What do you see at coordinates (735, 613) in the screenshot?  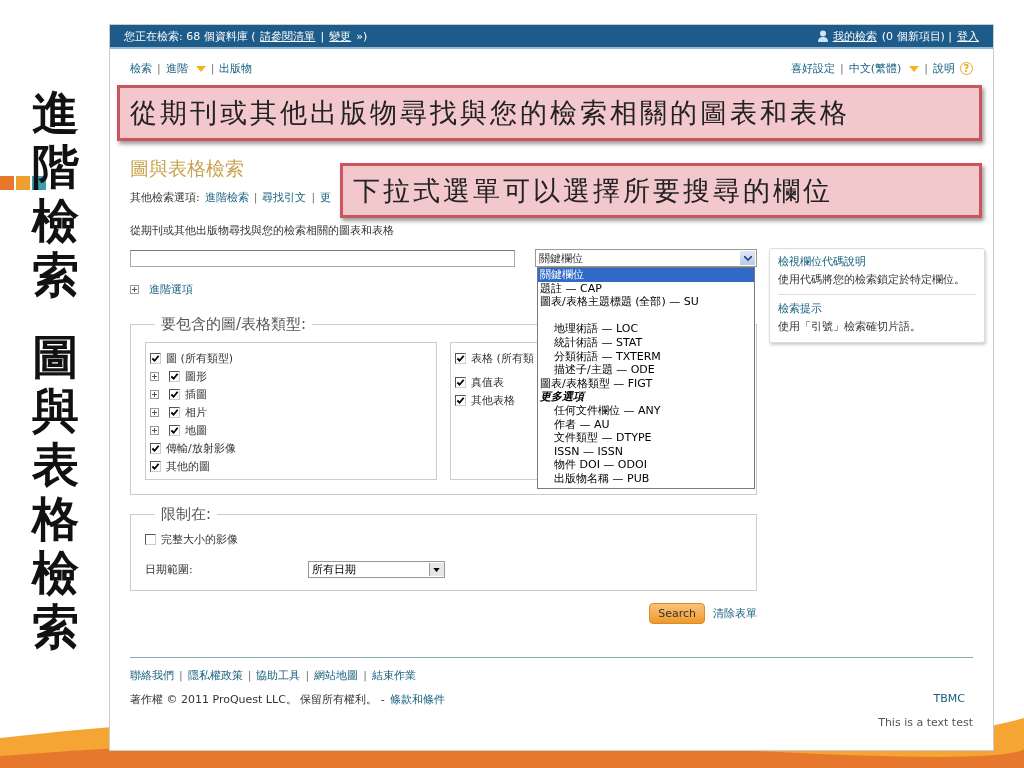 I see `clear-form-link: 清除表單` at bounding box center [735, 613].